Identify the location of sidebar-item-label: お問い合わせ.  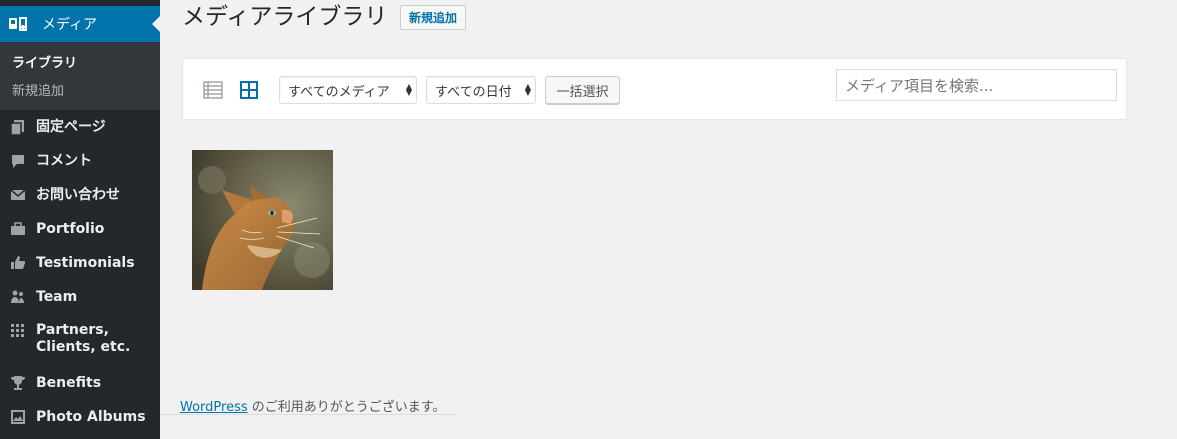
(78, 194).